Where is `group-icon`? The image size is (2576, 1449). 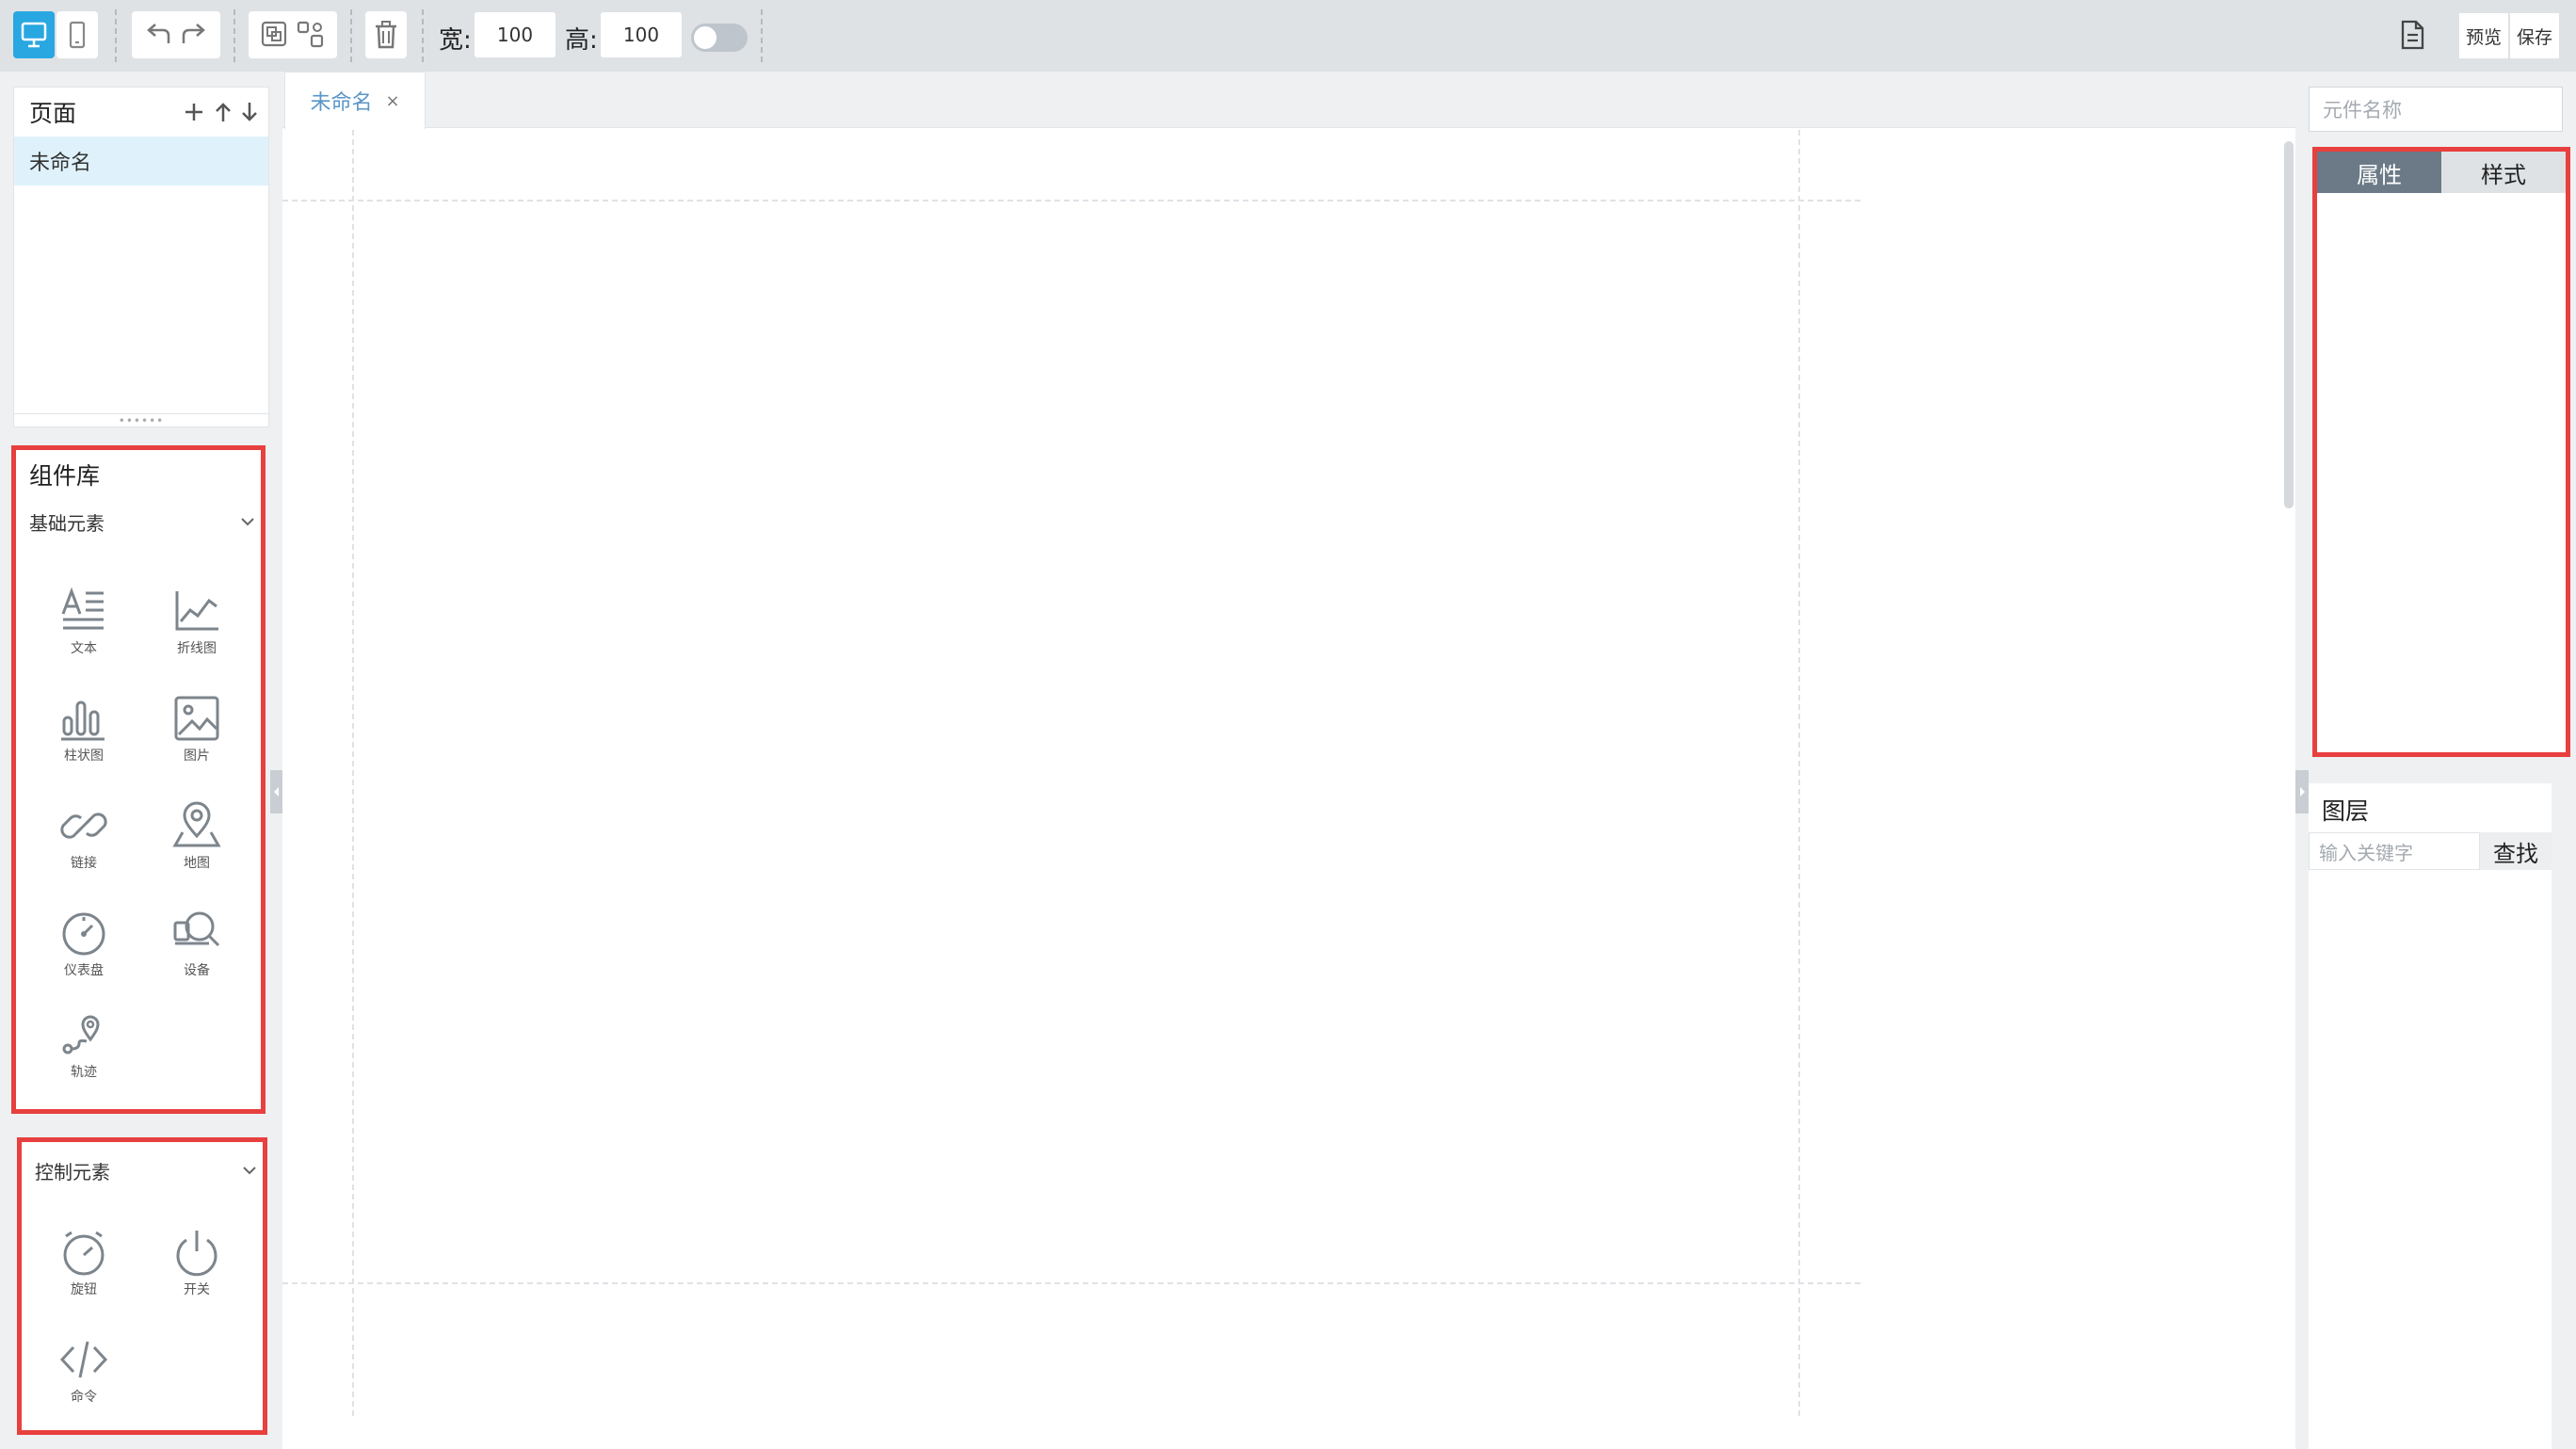
group-icon is located at coordinates (275, 35).